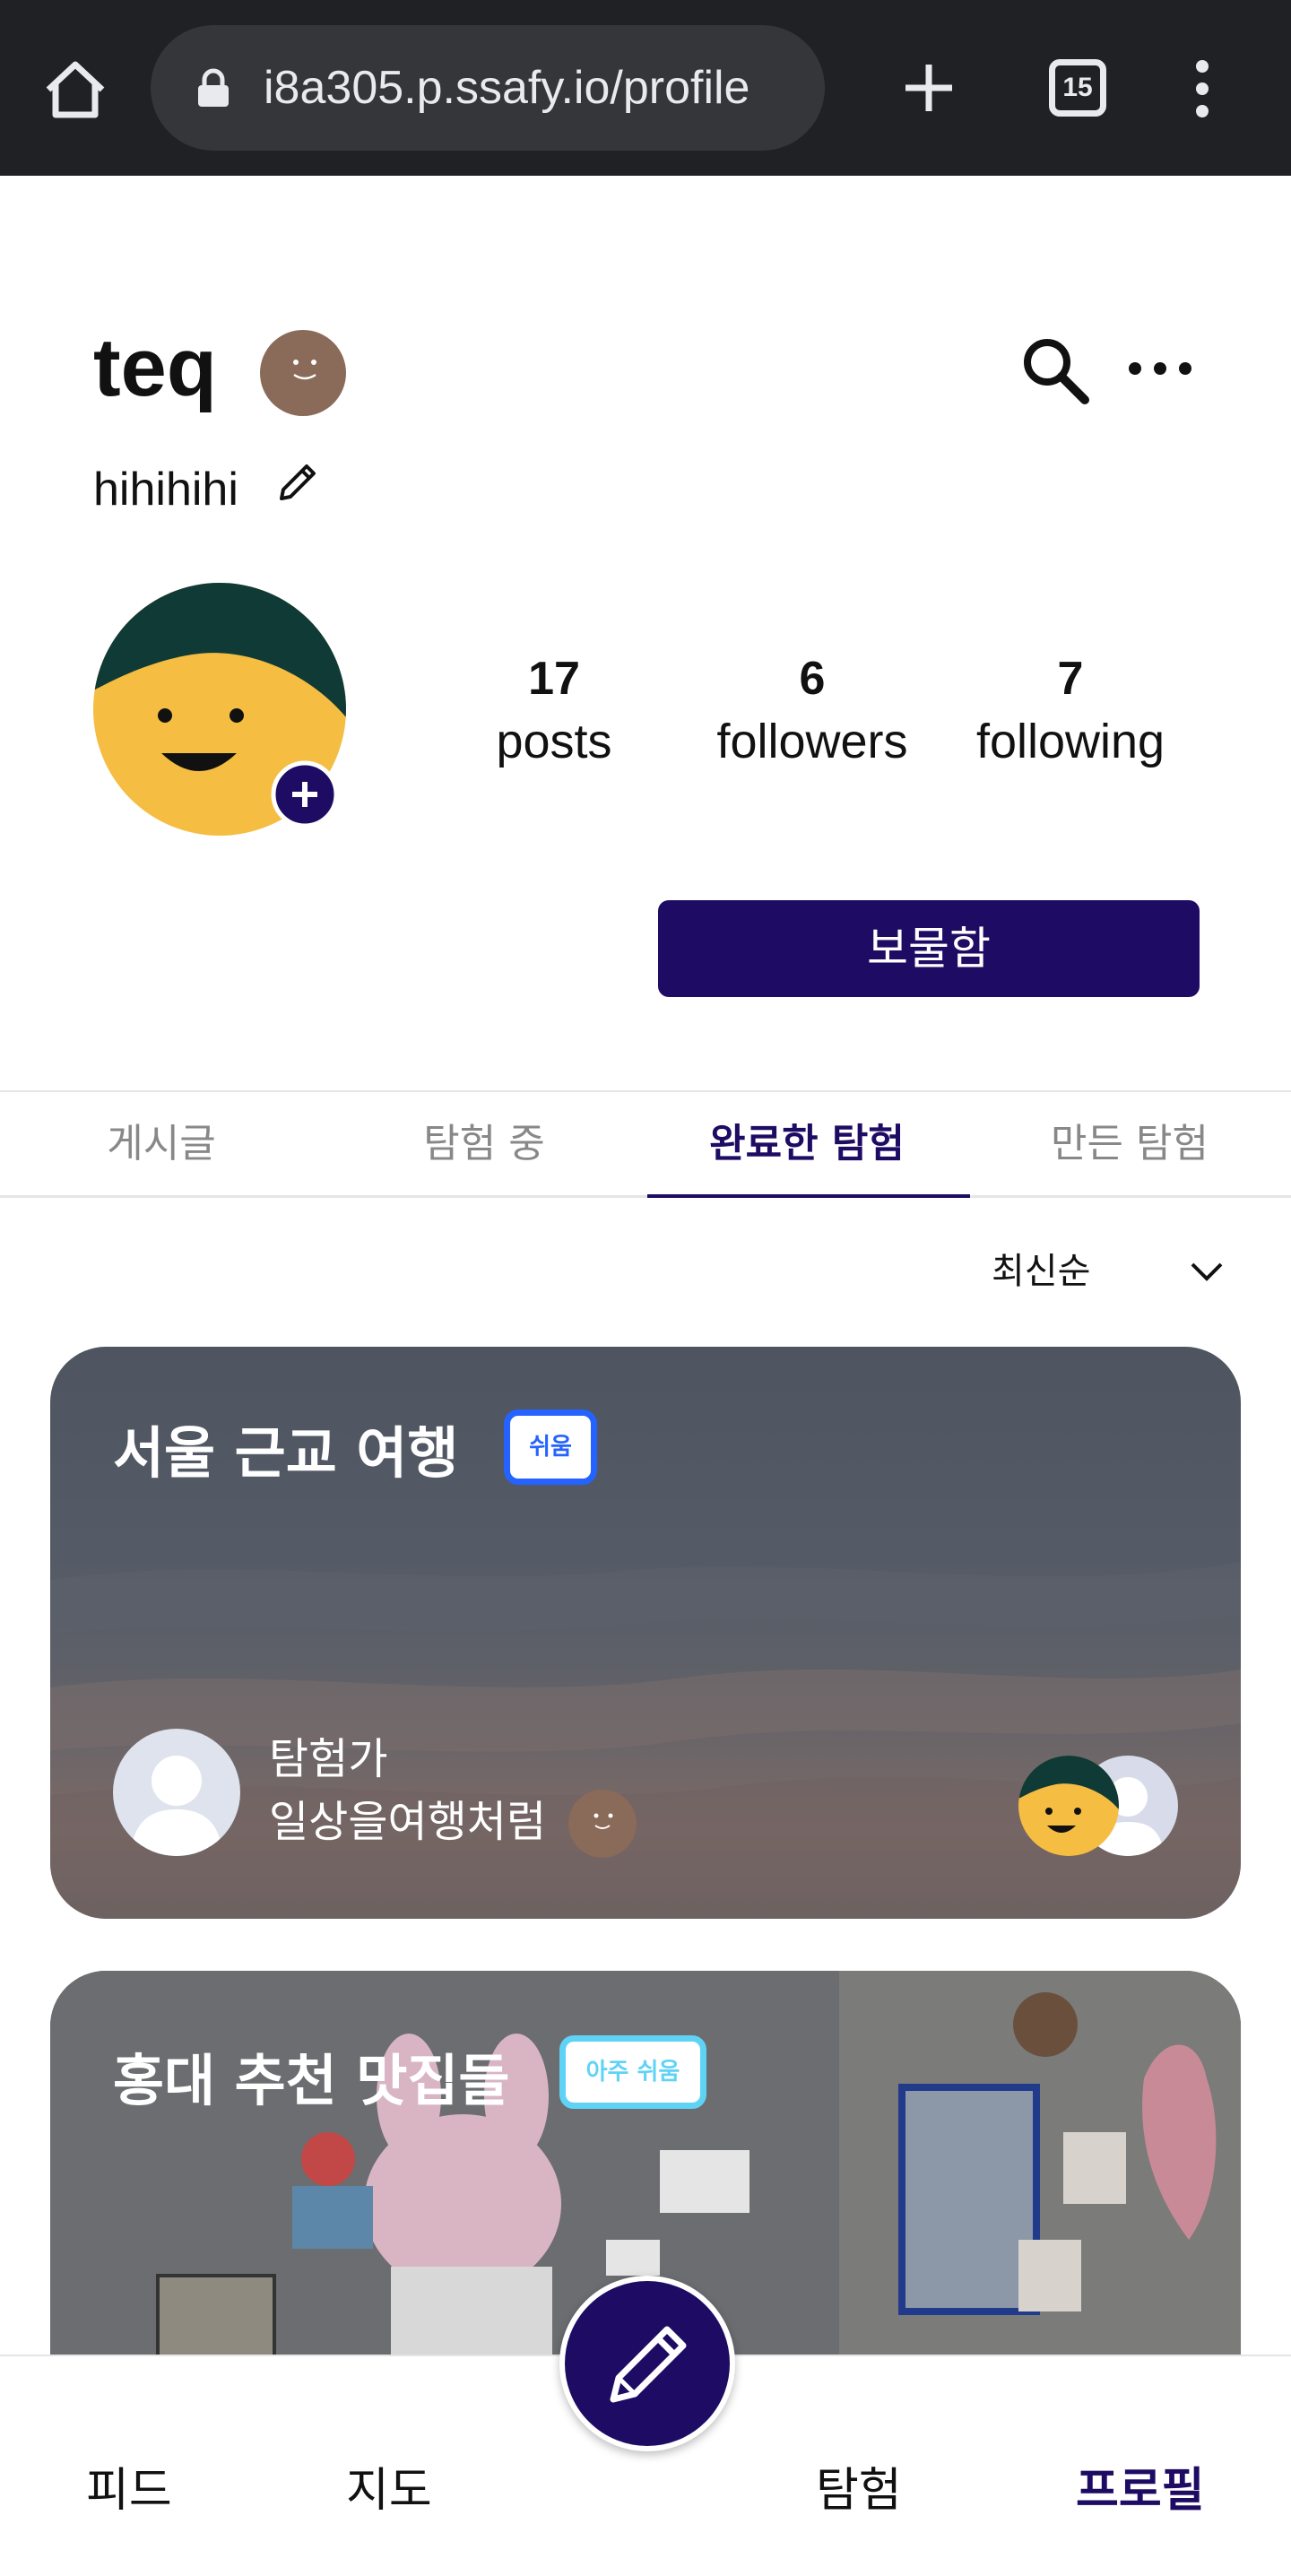 The height and width of the screenshot is (2576, 1291). Describe the element at coordinates (554, 741) in the screenshot. I see `stat-label: posts` at that location.